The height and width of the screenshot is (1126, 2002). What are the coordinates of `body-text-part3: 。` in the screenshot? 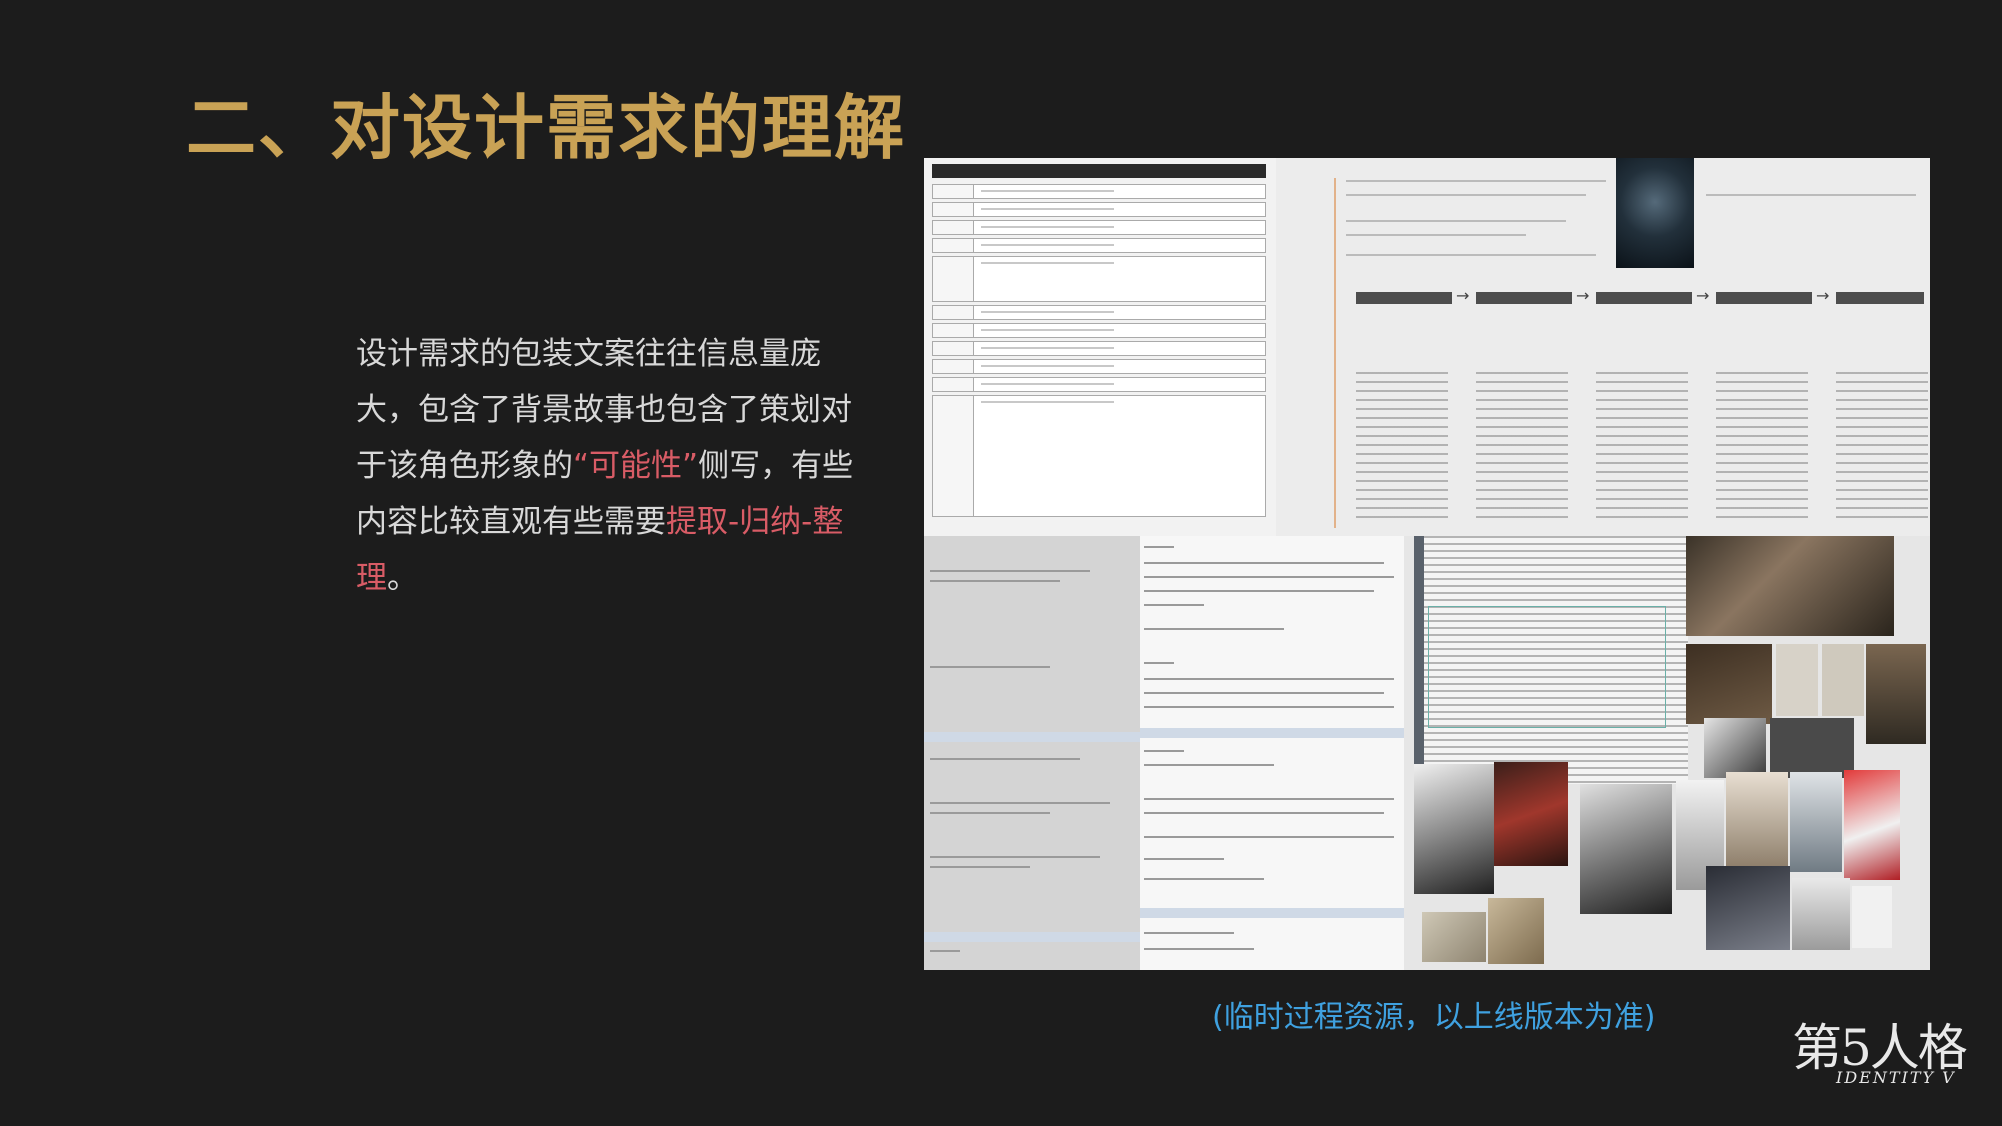 It's located at (402, 578).